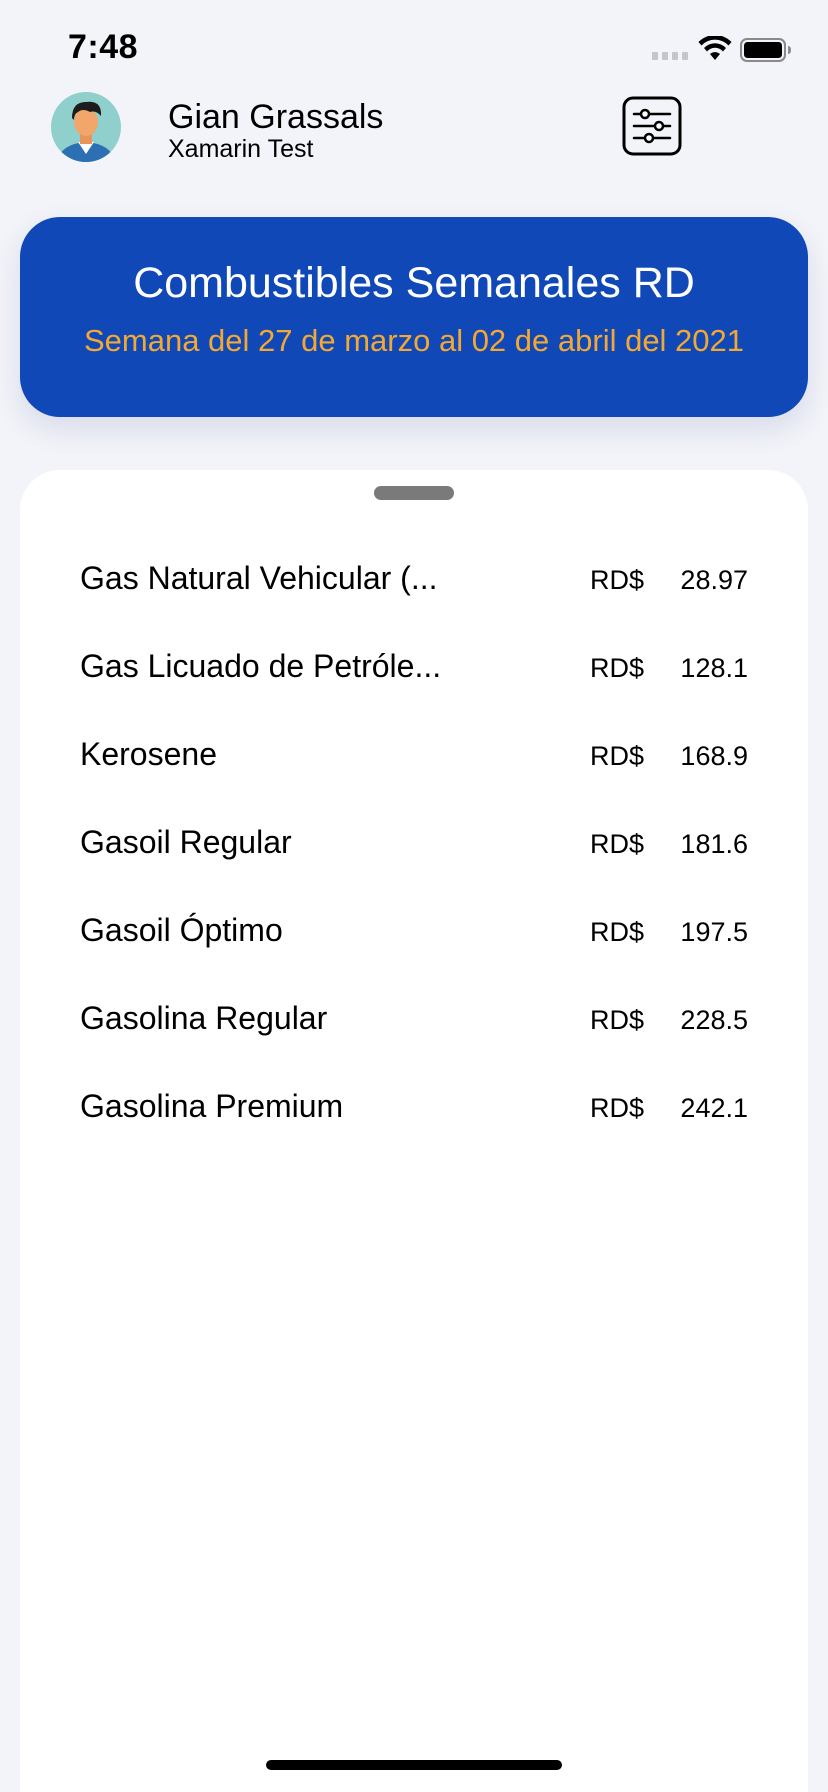 The width and height of the screenshot is (828, 1792). Describe the element at coordinates (241, 149) in the screenshot. I see `user-subtitle: Xamarin Test` at that location.